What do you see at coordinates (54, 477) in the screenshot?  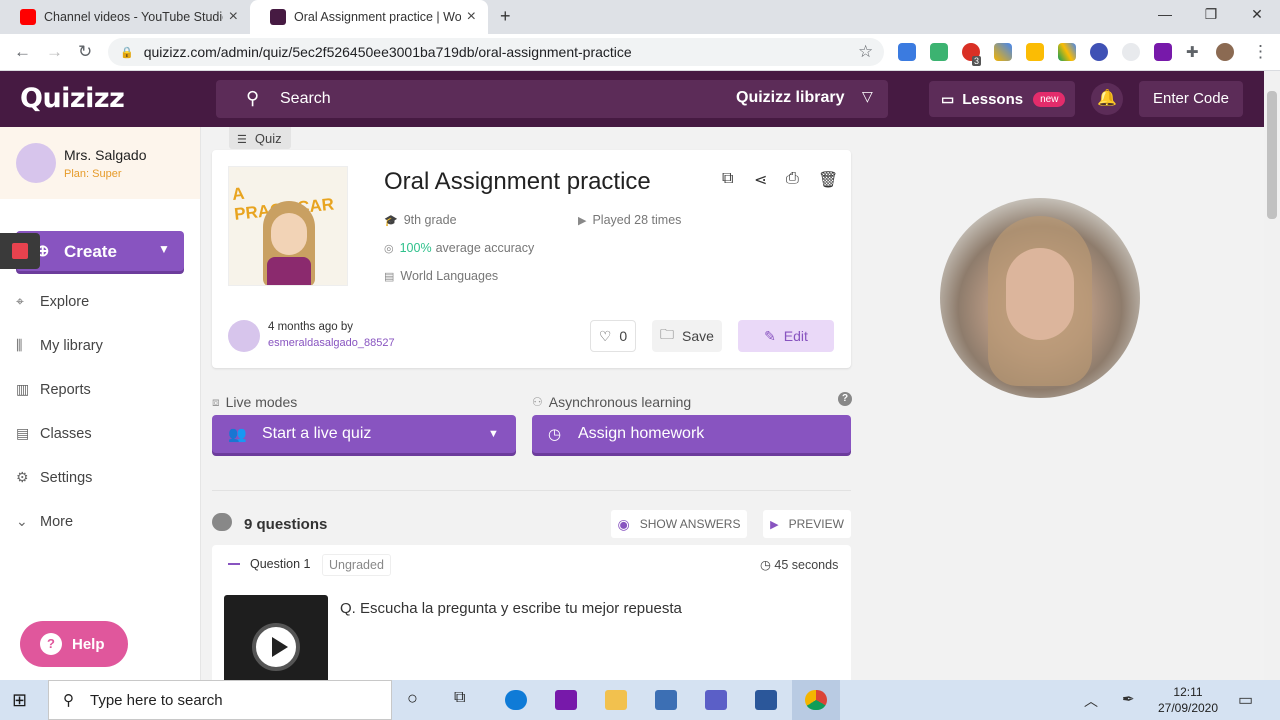 I see `sidebar-item-settings: ⚙ Settings` at bounding box center [54, 477].